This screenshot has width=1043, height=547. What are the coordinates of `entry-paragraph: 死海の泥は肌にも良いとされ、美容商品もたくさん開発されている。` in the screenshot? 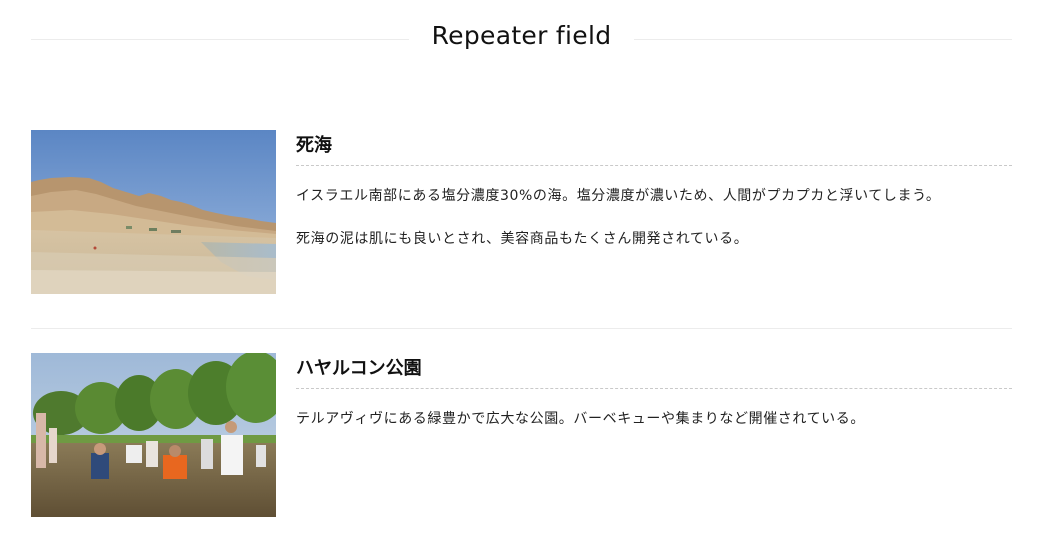 It's located at (522, 239).